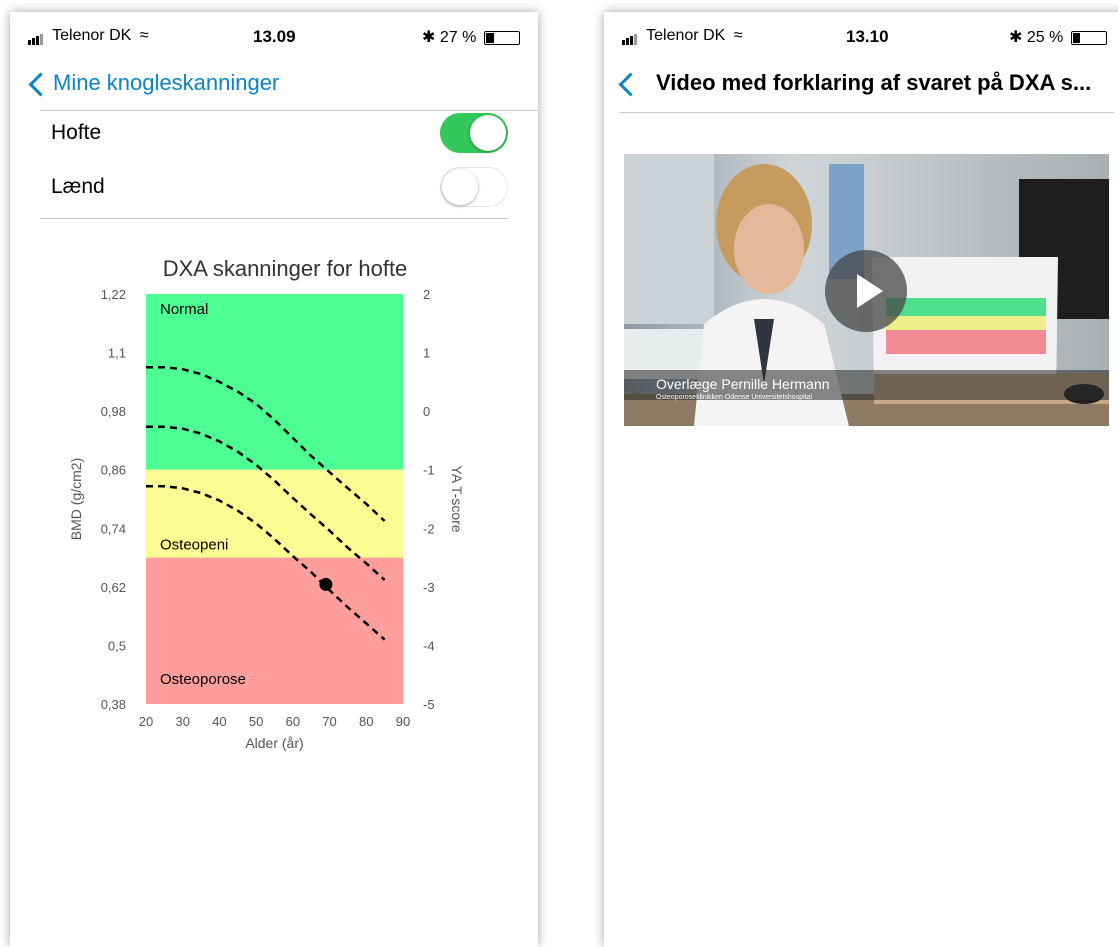  I want to click on y-tick-label: 0,74, so click(113, 528).